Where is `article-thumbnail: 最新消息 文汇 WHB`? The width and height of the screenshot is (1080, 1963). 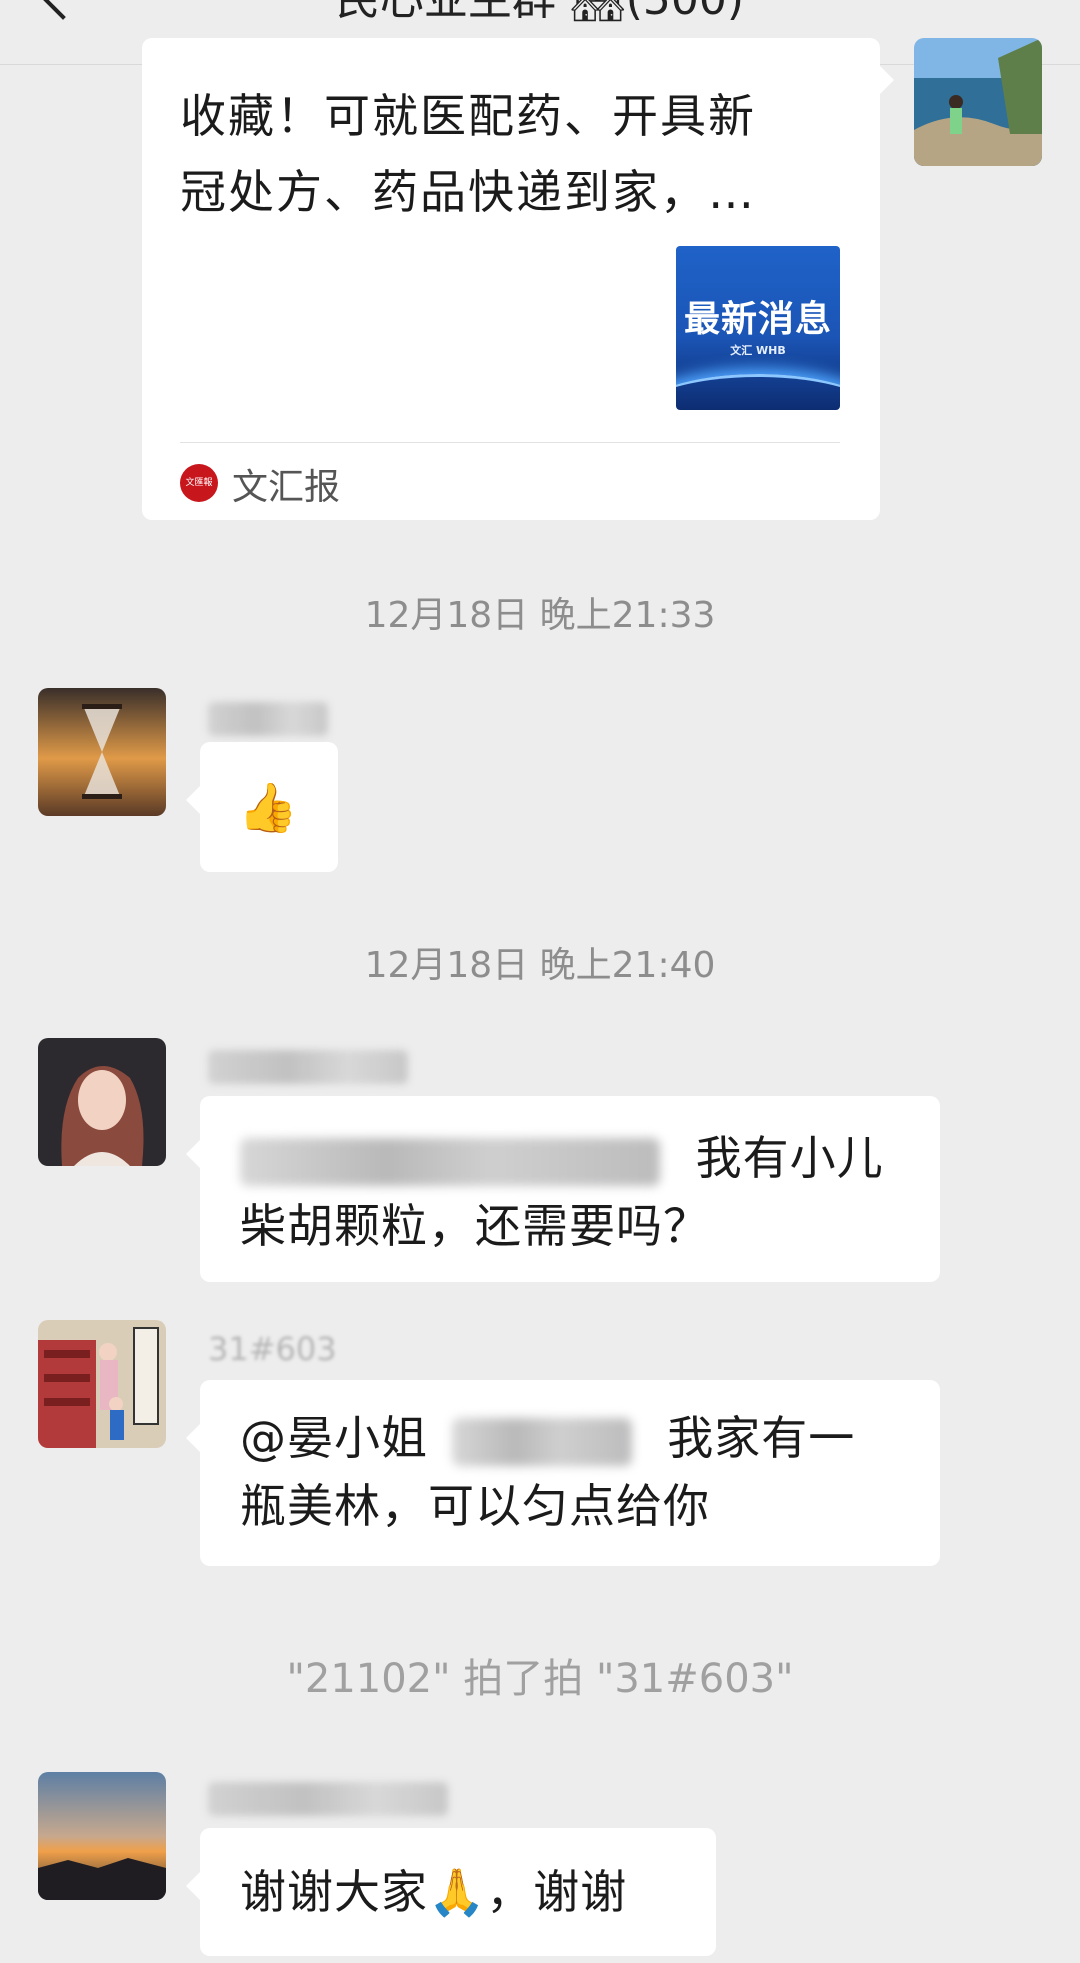
article-thumbnail: 最新消息 文汇 WHB is located at coordinates (758, 328).